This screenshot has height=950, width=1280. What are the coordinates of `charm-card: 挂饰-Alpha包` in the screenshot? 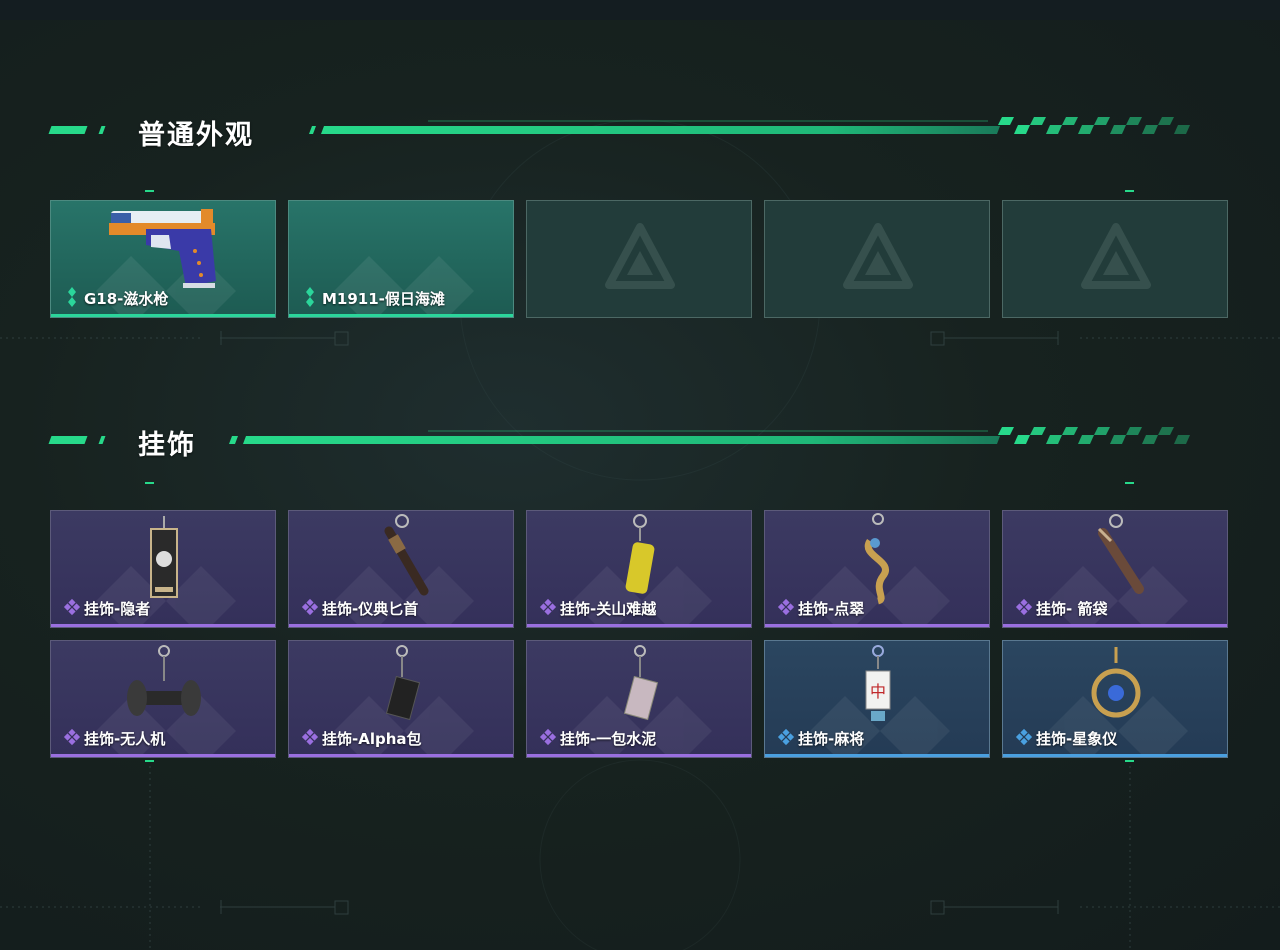 It's located at (401, 699).